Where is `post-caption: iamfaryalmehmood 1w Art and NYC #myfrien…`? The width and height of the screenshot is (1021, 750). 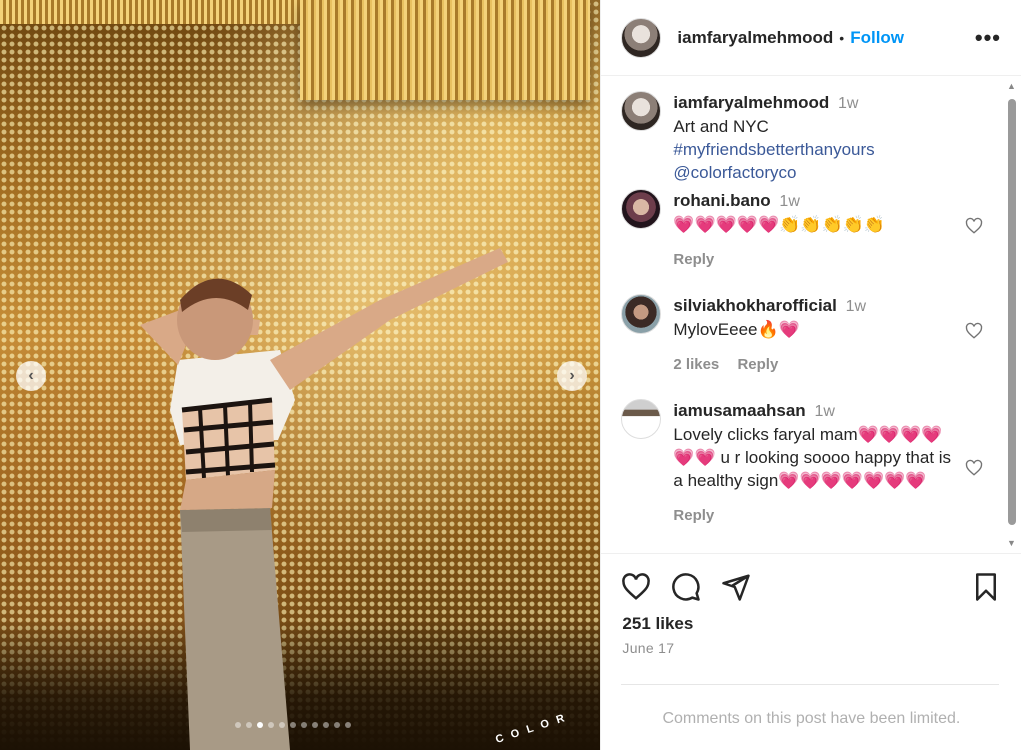
post-caption: iamfaryalmehmood 1w Art and NYC #myfrien… is located at coordinates (806, 137).